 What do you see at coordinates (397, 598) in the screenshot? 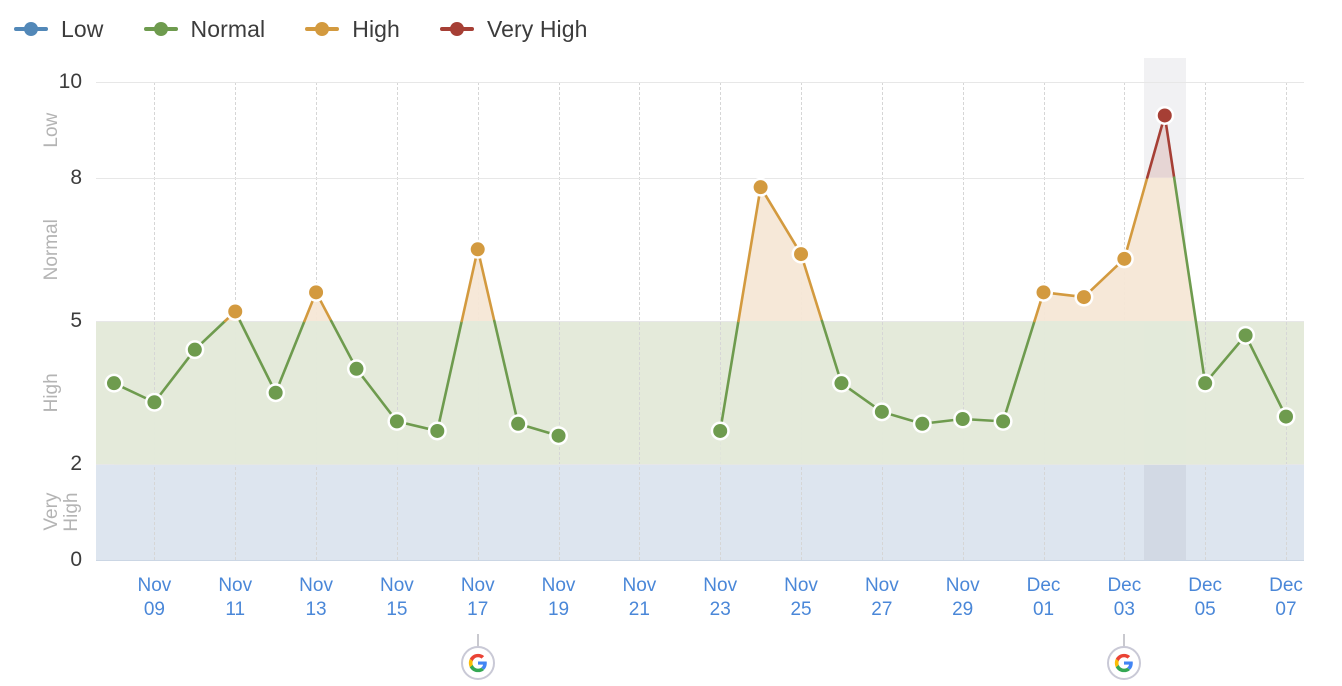
I see `x-axis-tick-label: Nov 15` at bounding box center [397, 598].